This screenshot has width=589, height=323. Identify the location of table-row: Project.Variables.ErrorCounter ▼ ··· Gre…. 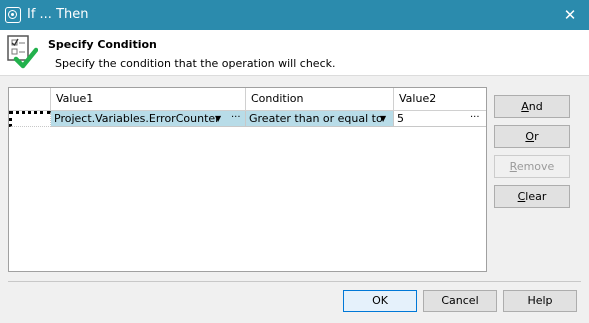
(247, 119).